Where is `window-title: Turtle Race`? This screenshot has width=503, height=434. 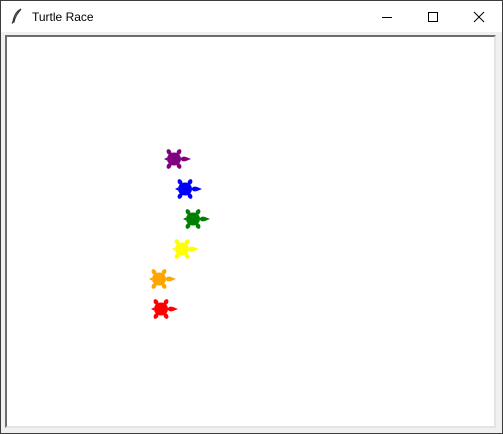 window-title: Turtle Race is located at coordinates (63, 17).